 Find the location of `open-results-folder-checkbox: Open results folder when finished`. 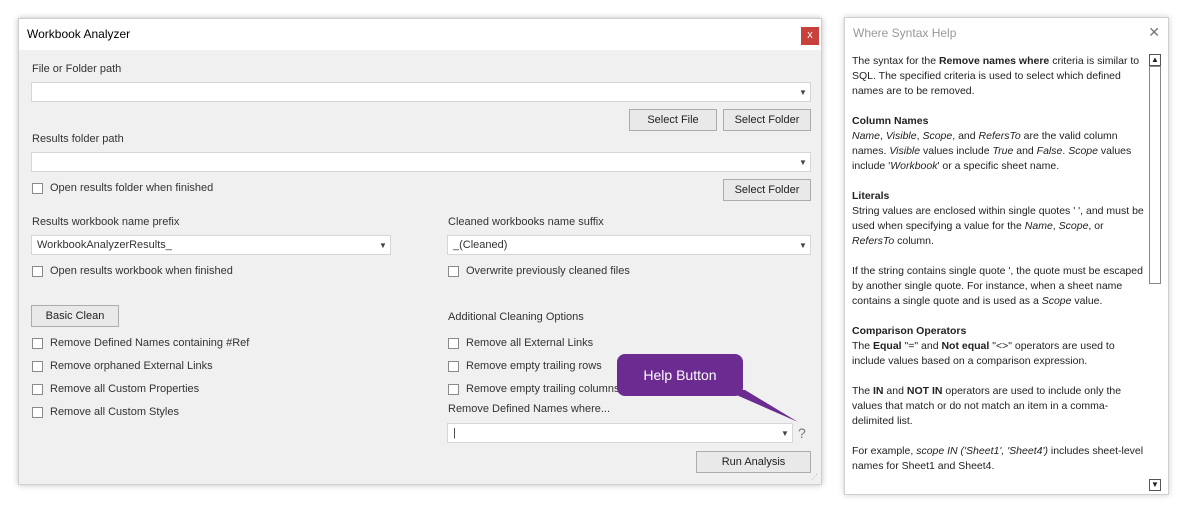

open-results-folder-checkbox: Open results folder when finished is located at coordinates (122, 188).